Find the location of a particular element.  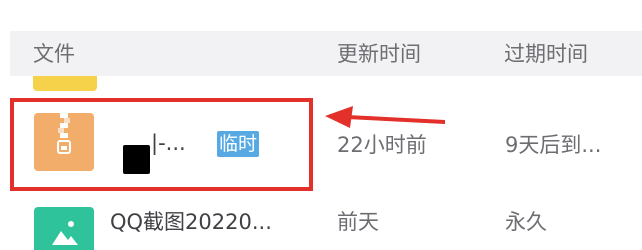

partial-file-icon is located at coordinates (65, 83).